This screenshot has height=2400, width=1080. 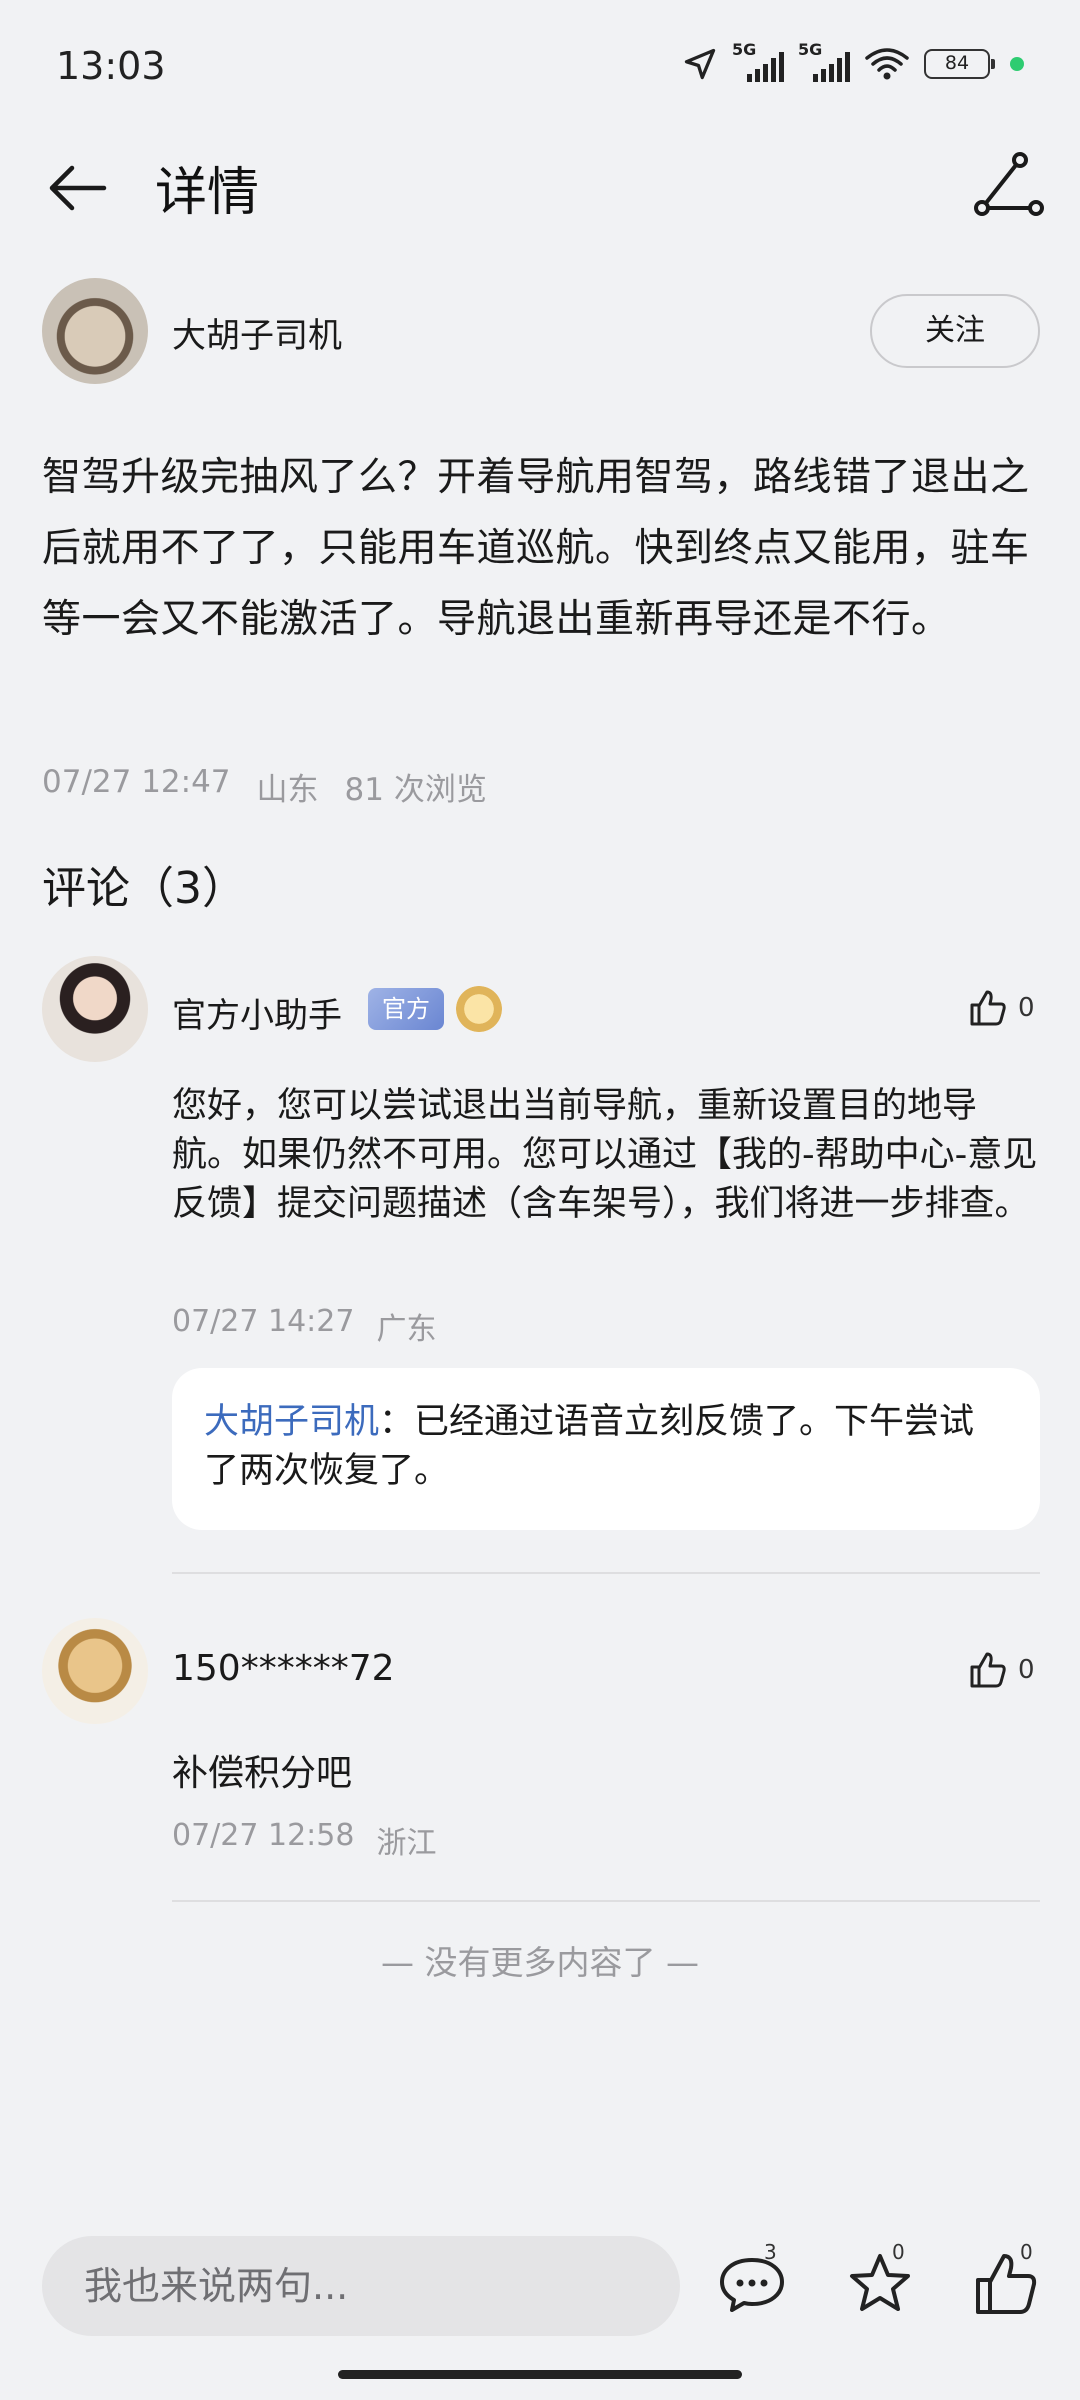 What do you see at coordinates (758, 61) in the screenshot?
I see `cellular-signal-icon: 5G` at bounding box center [758, 61].